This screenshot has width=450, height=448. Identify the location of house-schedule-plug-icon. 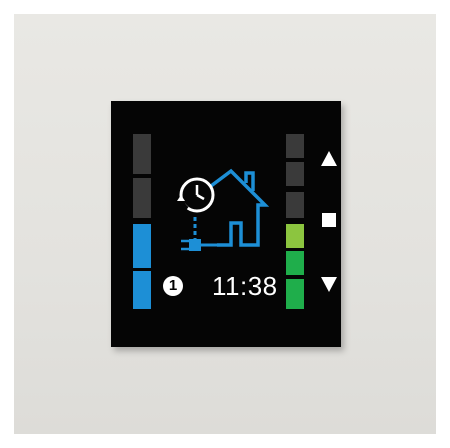
(223, 209).